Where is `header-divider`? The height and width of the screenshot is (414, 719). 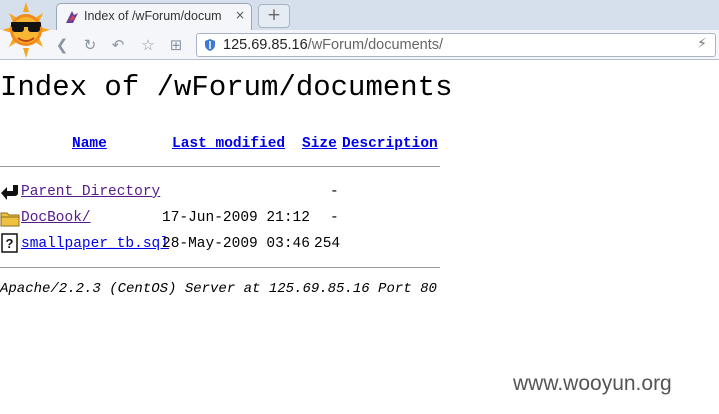 header-divider is located at coordinates (220, 166).